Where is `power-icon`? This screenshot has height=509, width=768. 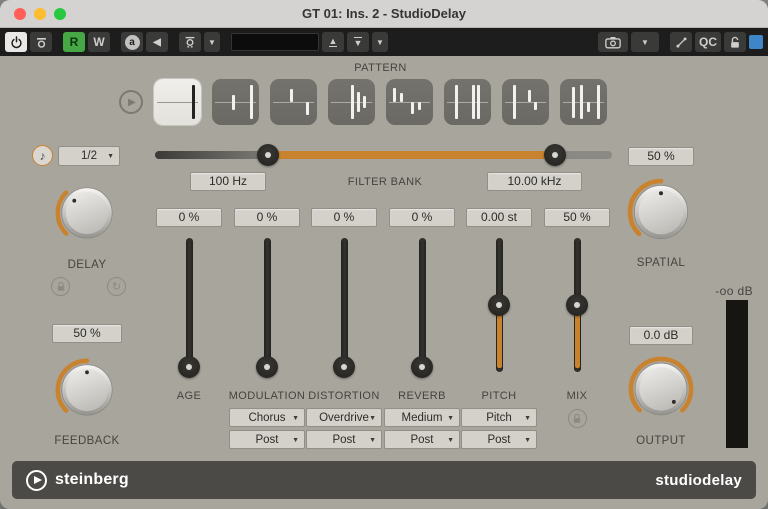
power-icon is located at coordinates (16, 41).